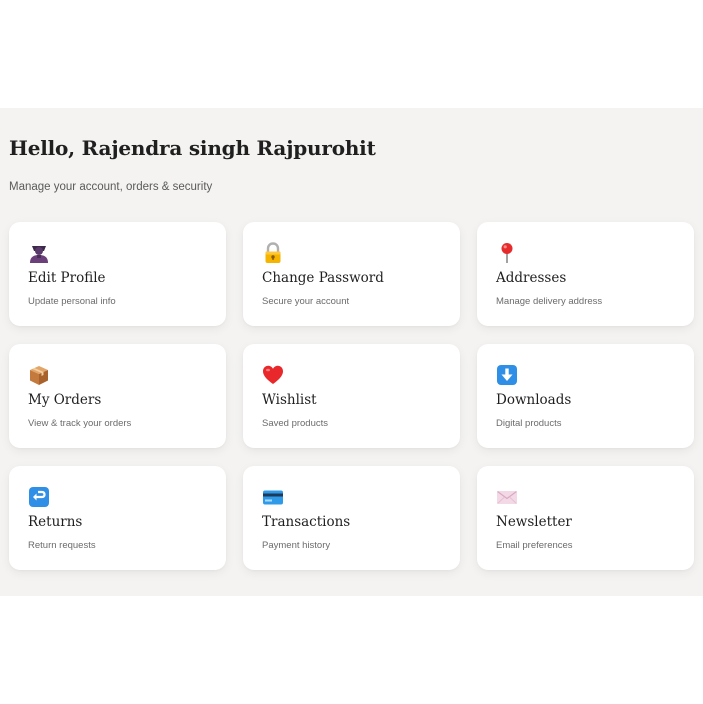 The height and width of the screenshot is (704, 703). I want to click on download-arrow-icon, so click(507, 375).